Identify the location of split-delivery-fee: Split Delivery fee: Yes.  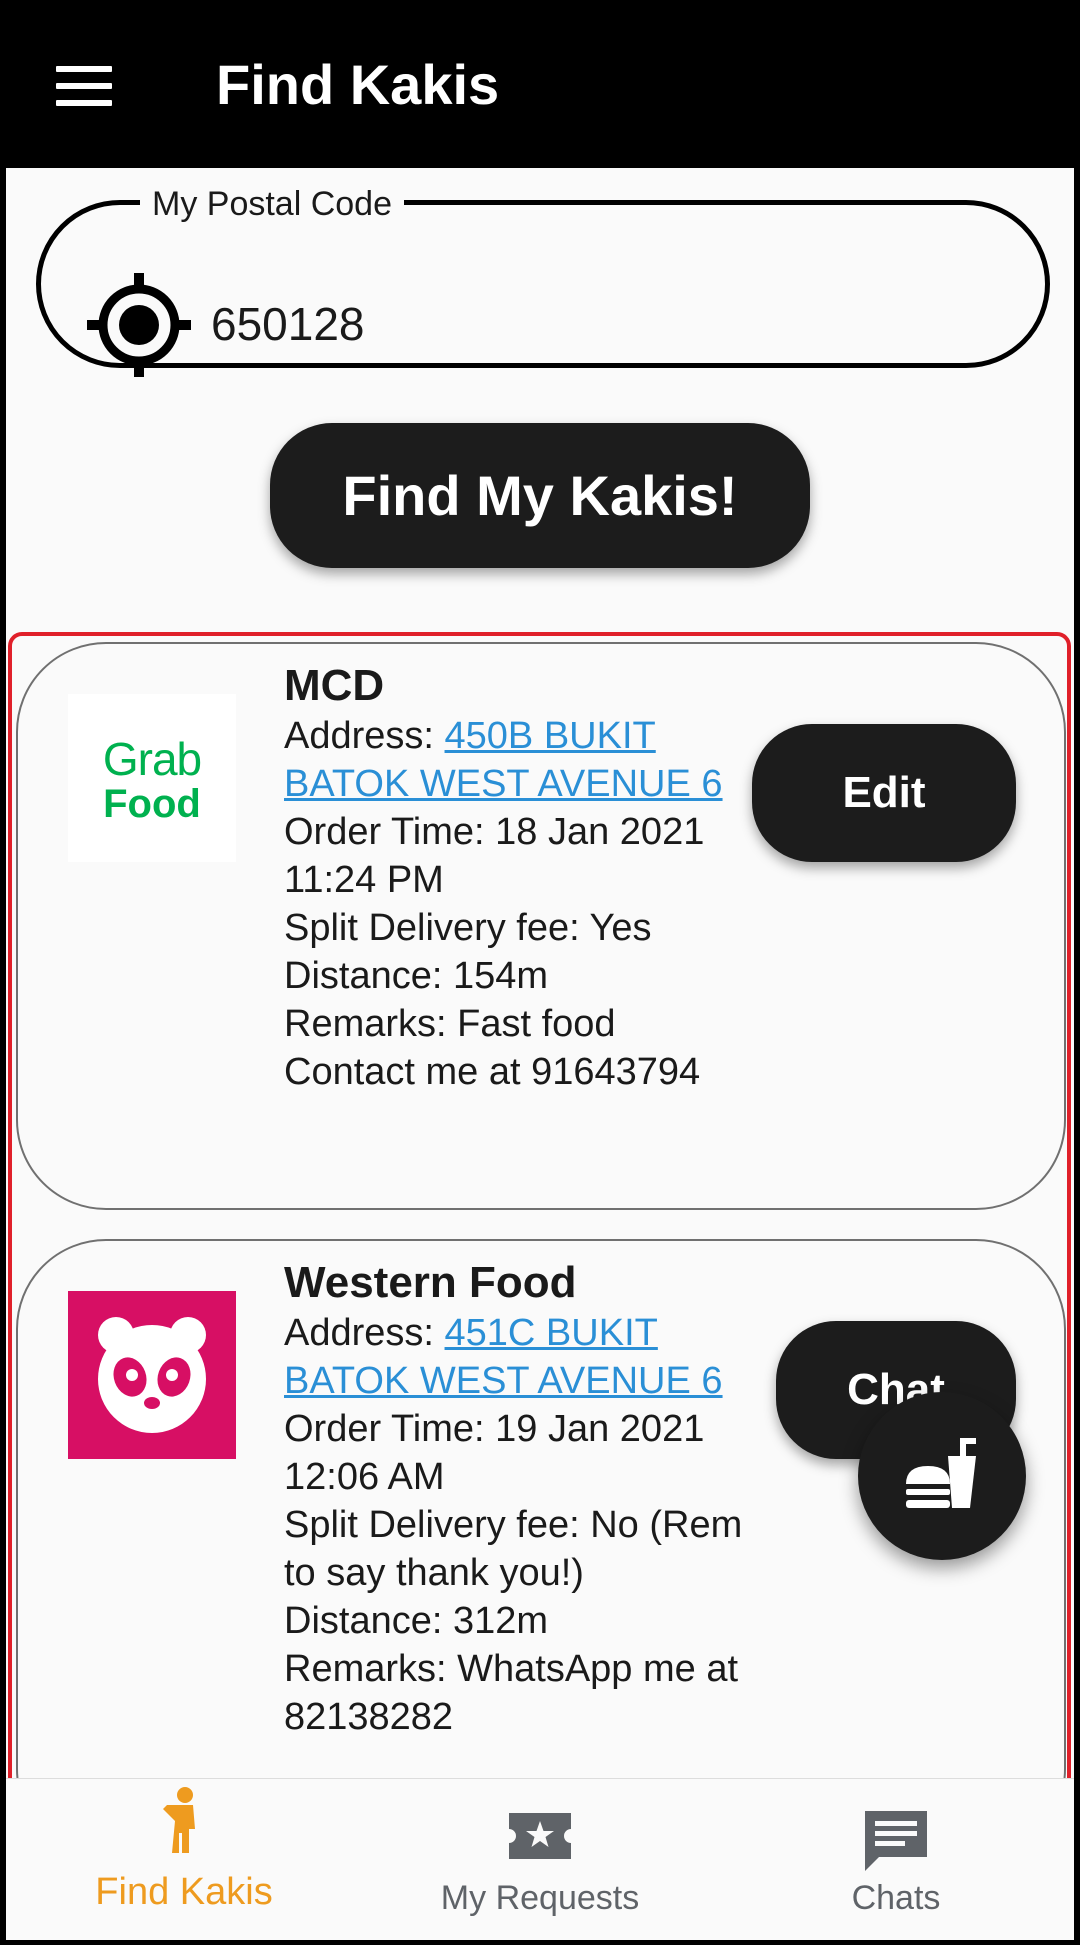
(468, 928).